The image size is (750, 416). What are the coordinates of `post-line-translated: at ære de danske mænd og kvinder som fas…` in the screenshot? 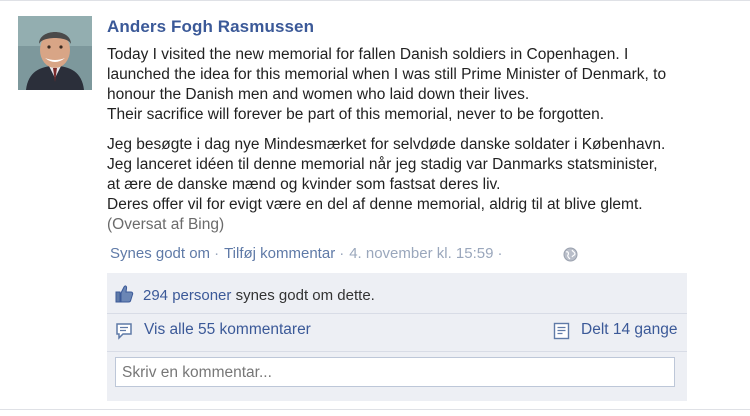 It's located at (304, 184).